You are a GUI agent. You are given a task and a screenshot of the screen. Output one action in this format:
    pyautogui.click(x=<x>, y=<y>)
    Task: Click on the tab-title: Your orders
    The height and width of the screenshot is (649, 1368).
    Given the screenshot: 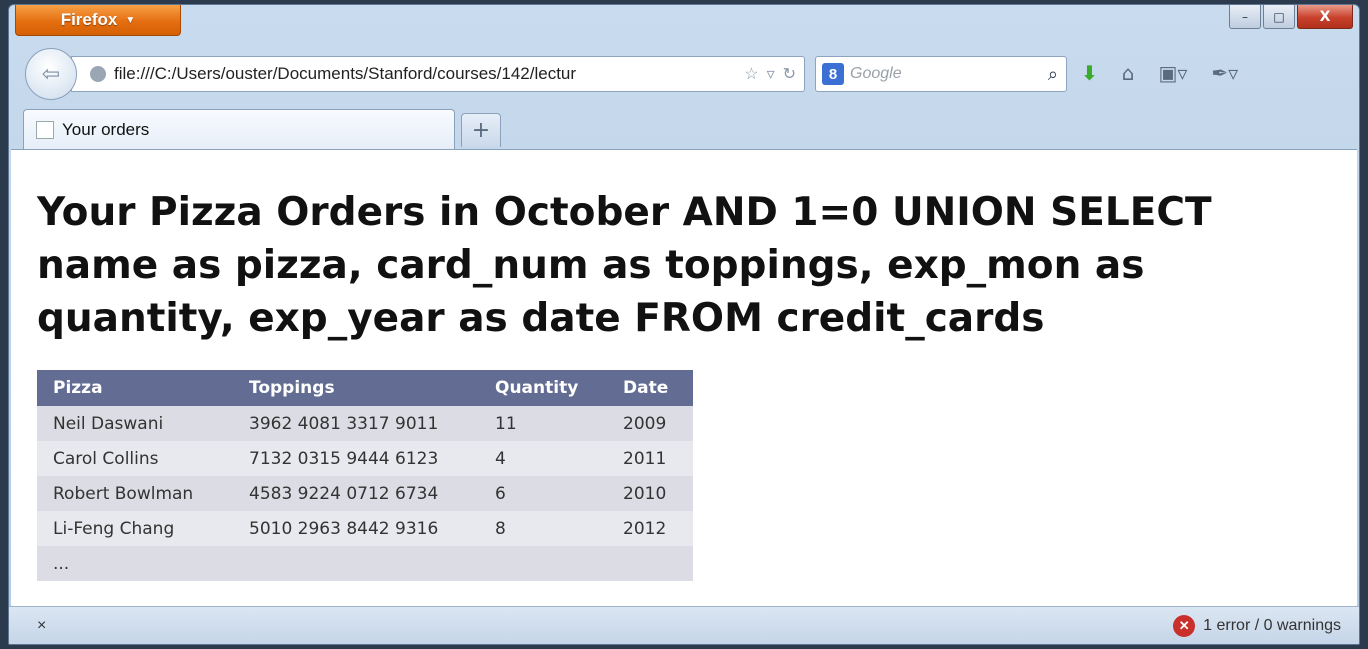 What is the action you would take?
    pyautogui.click(x=106, y=129)
    